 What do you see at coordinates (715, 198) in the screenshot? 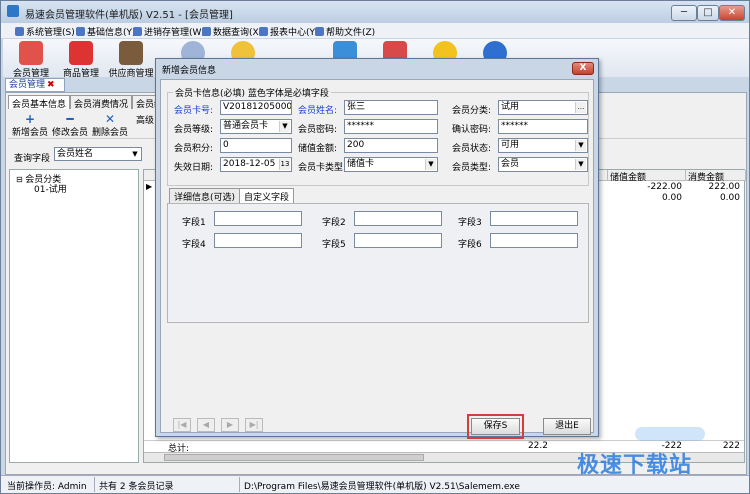
I see `grid-cell-spent: 0.00` at bounding box center [715, 198].